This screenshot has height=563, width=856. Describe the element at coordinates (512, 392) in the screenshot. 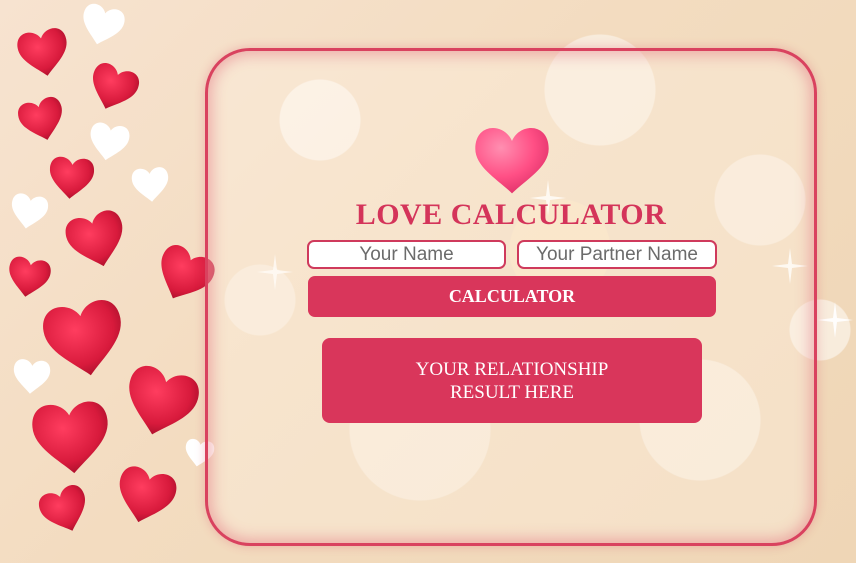

I see `result-line-2: RESULT HERE` at that location.